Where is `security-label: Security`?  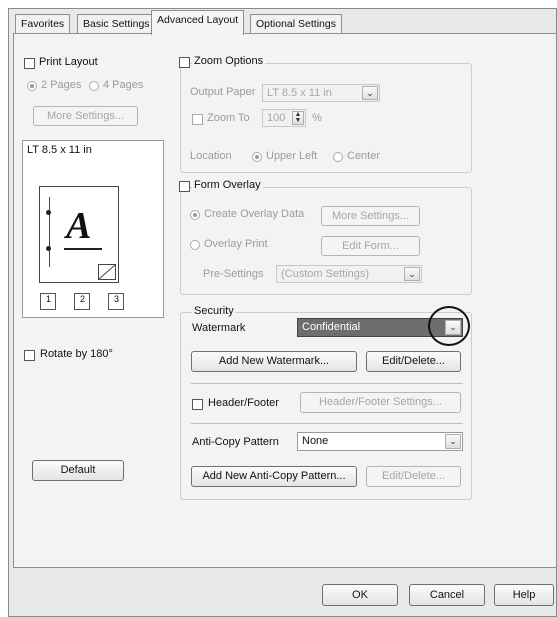 security-label: Security is located at coordinates (214, 311).